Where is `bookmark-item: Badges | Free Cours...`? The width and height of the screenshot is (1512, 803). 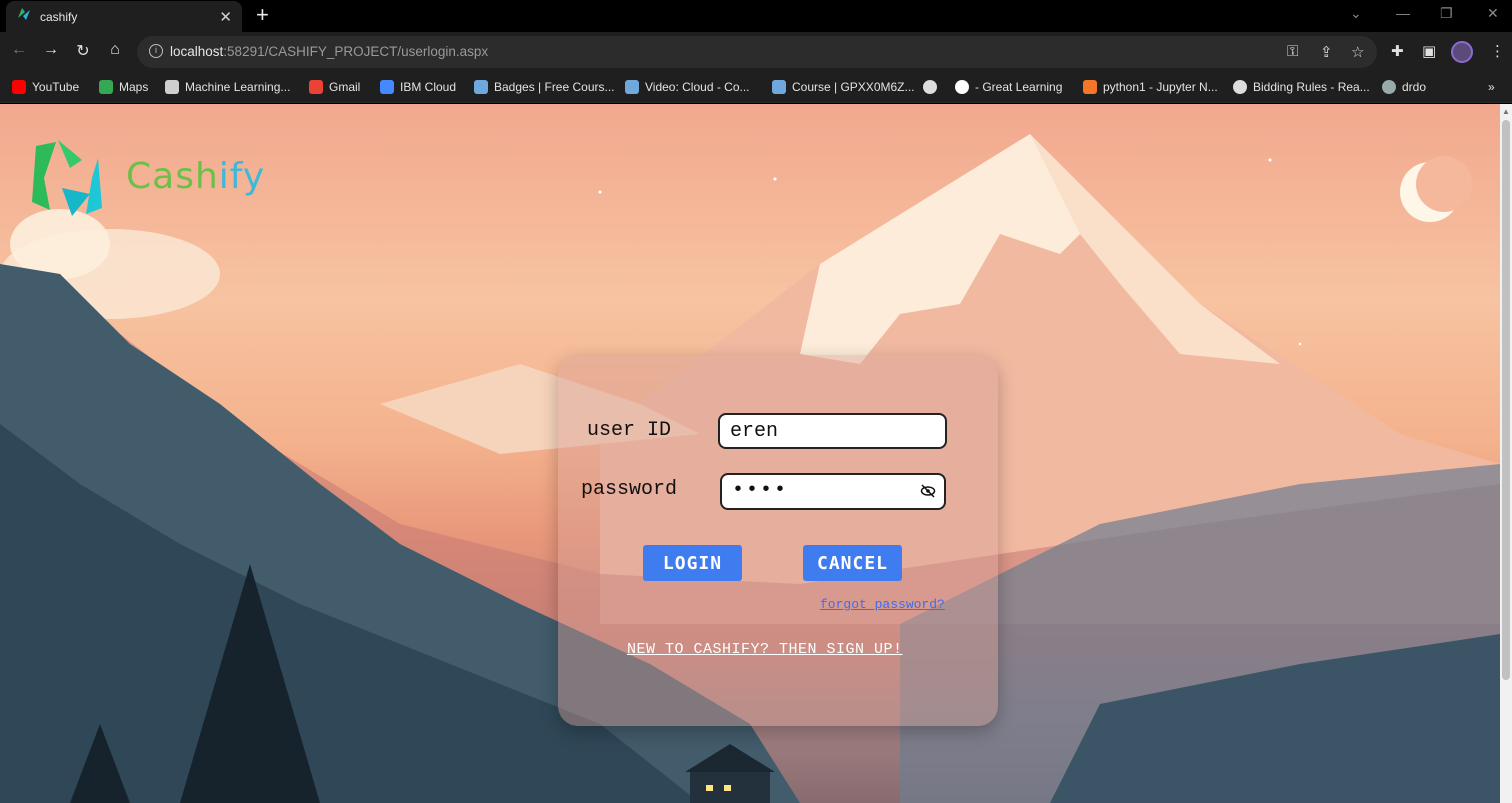
bookmark-item: Badges | Free Cours... is located at coordinates (544, 87).